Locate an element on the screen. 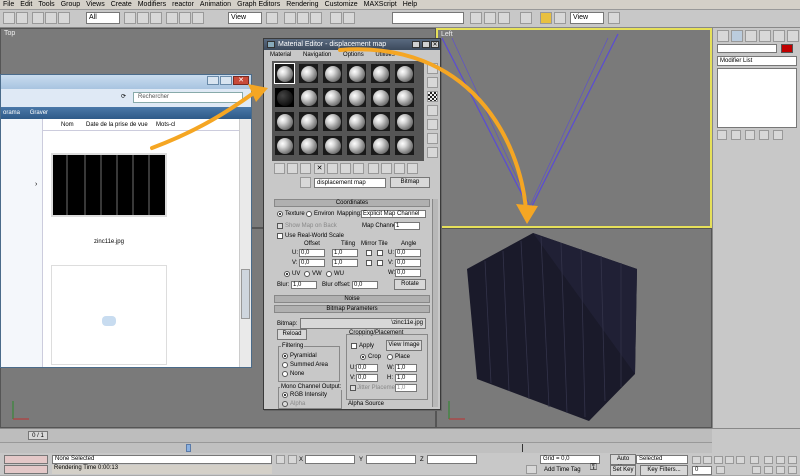 This screenshot has width=800, height=476. x-label: X is located at coordinates (301, 460).